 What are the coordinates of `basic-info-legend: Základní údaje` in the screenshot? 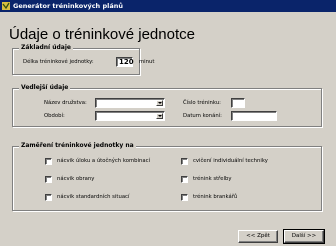 It's located at (46, 47).